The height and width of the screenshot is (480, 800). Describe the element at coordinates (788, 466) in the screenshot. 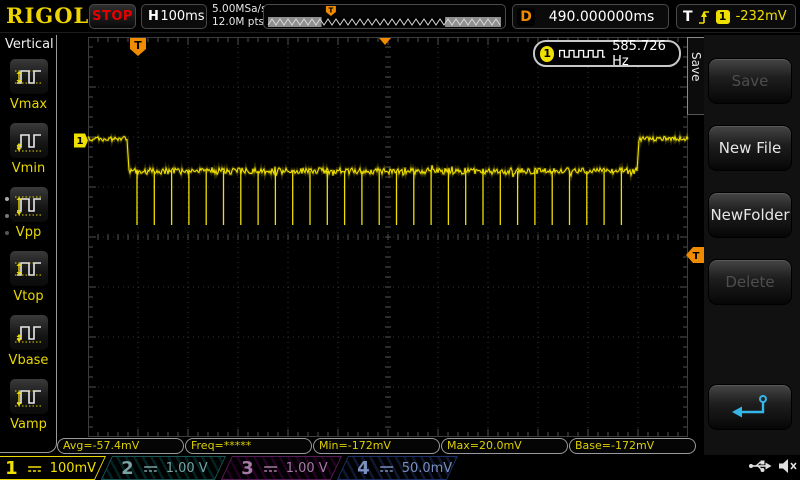

I see `speaker-muted-icon` at that location.